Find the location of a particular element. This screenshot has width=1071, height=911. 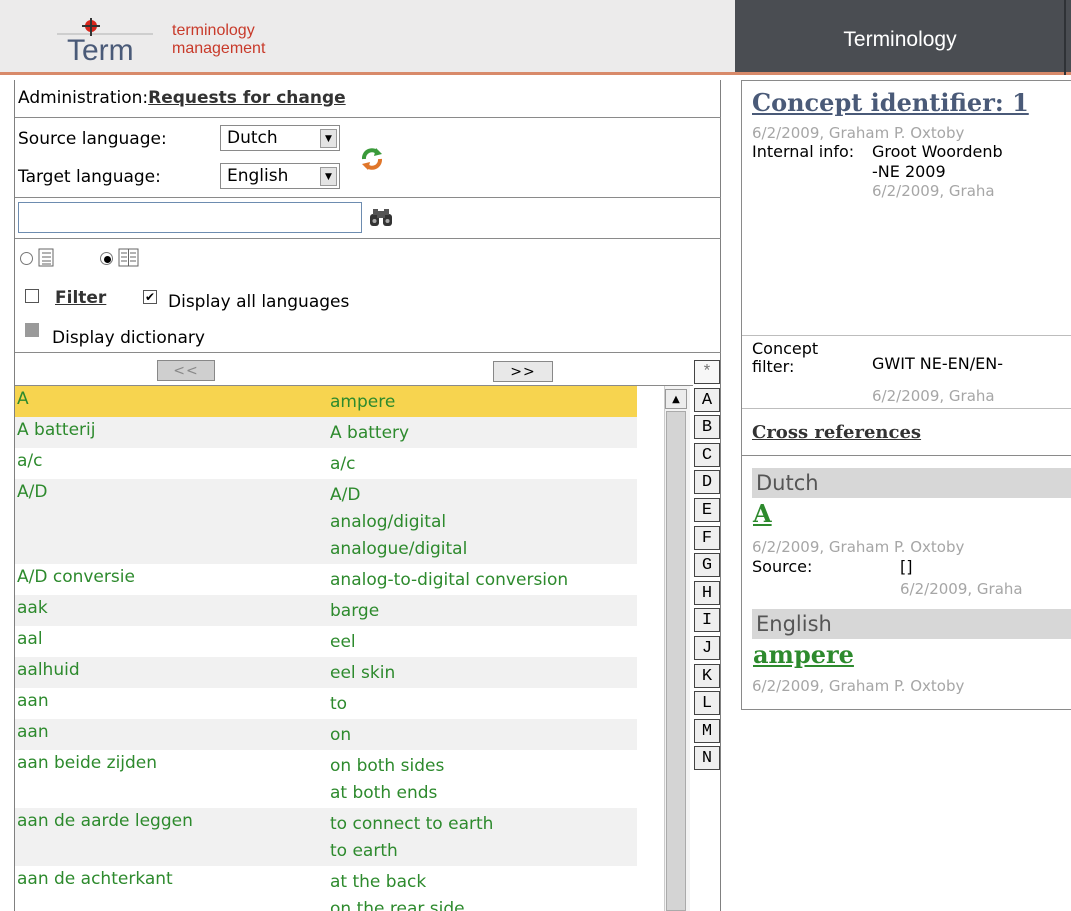

target-terms: to connect to earth to earth is located at coordinates (411, 838).